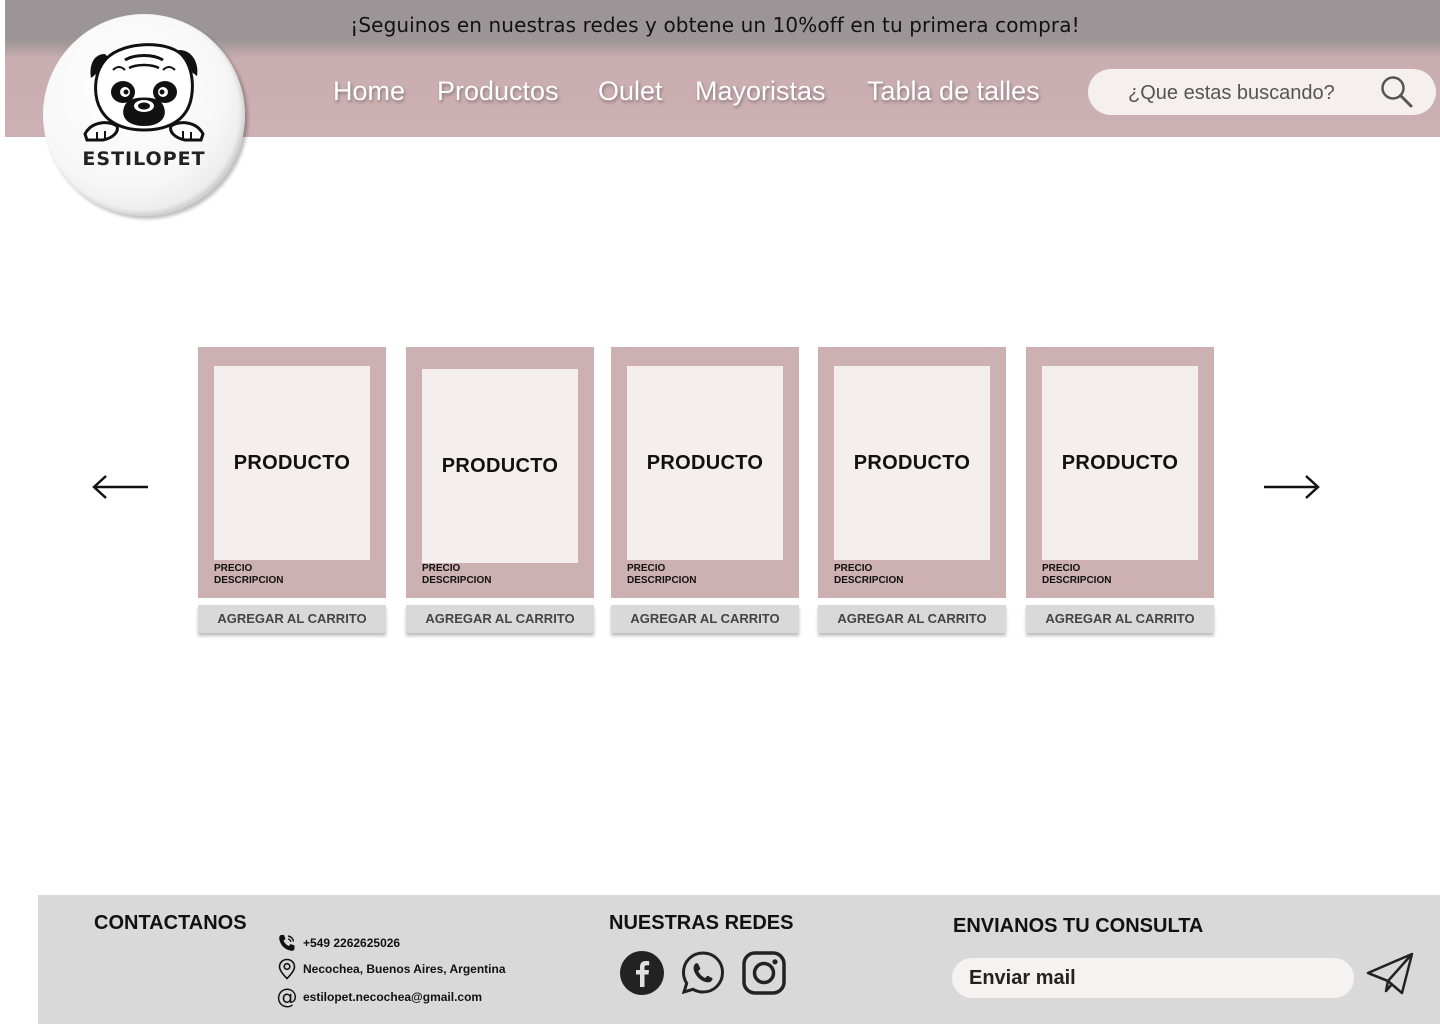 This screenshot has width=1440, height=1024. I want to click on search-bar, so click(1262, 92).